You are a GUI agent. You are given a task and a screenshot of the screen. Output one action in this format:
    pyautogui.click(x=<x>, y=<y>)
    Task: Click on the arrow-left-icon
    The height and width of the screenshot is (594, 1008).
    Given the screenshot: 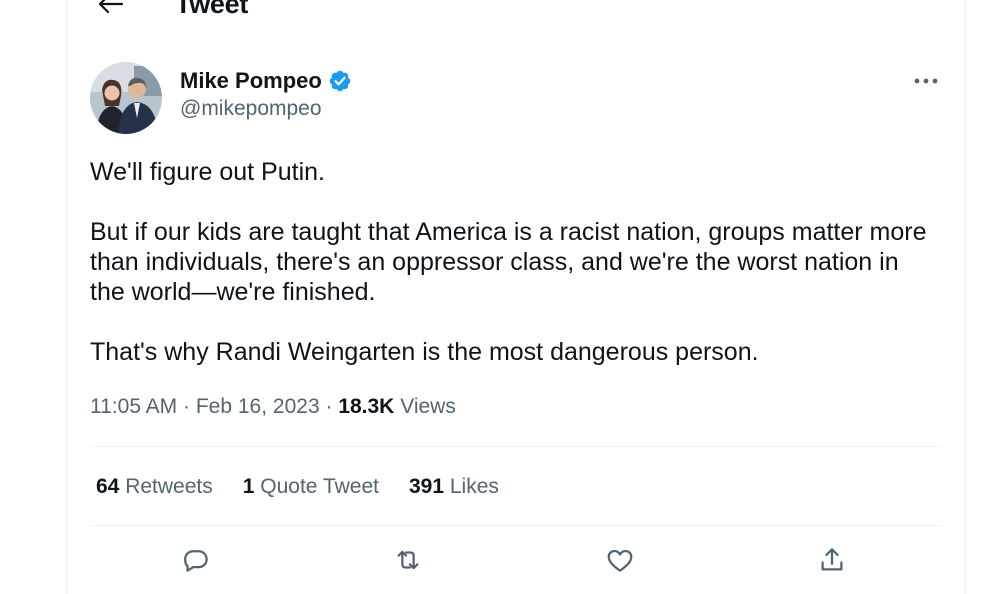 What is the action you would take?
    pyautogui.click(x=110, y=7)
    